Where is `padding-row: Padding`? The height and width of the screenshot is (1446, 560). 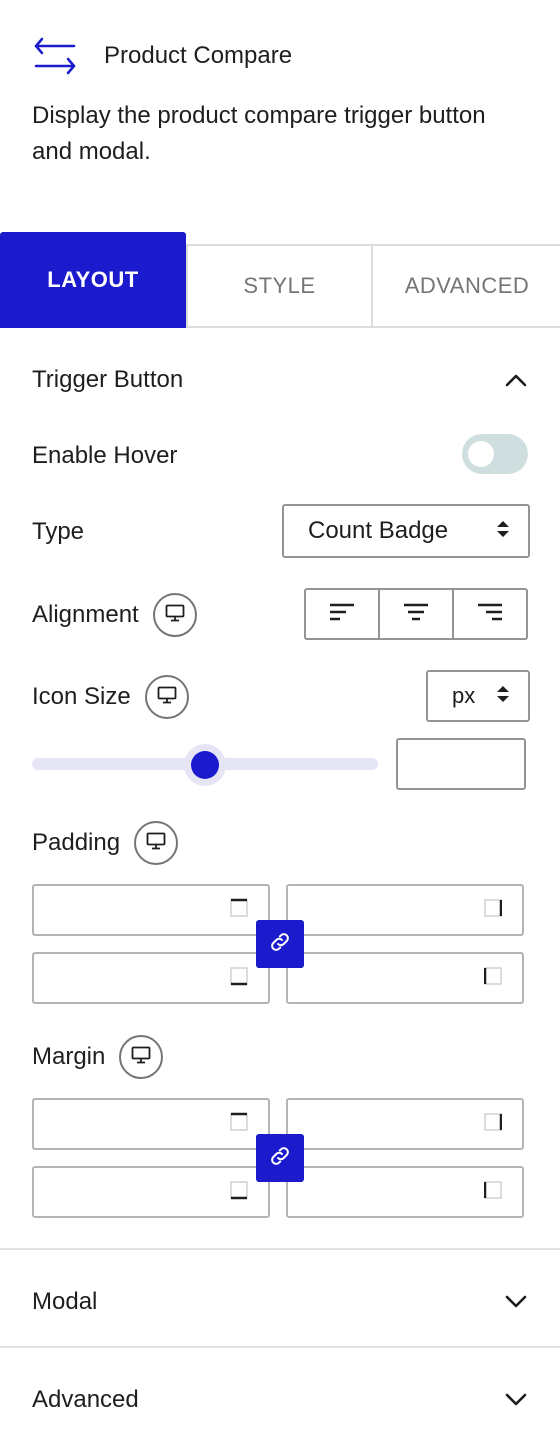
padding-row: Padding is located at coordinates (105, 843).